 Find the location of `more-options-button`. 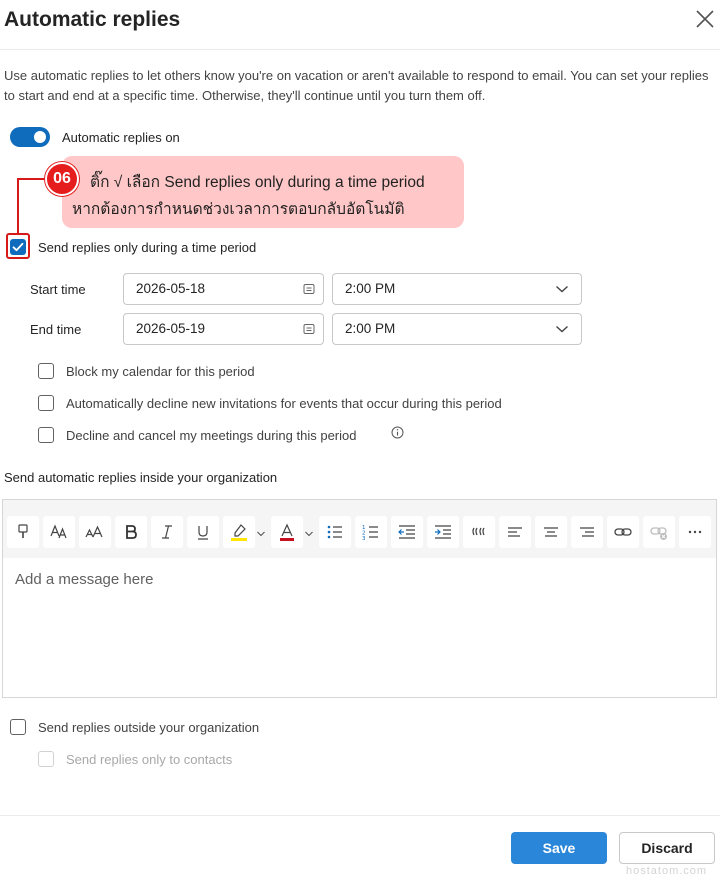

more-options-button is located at coordinates (695, 532).